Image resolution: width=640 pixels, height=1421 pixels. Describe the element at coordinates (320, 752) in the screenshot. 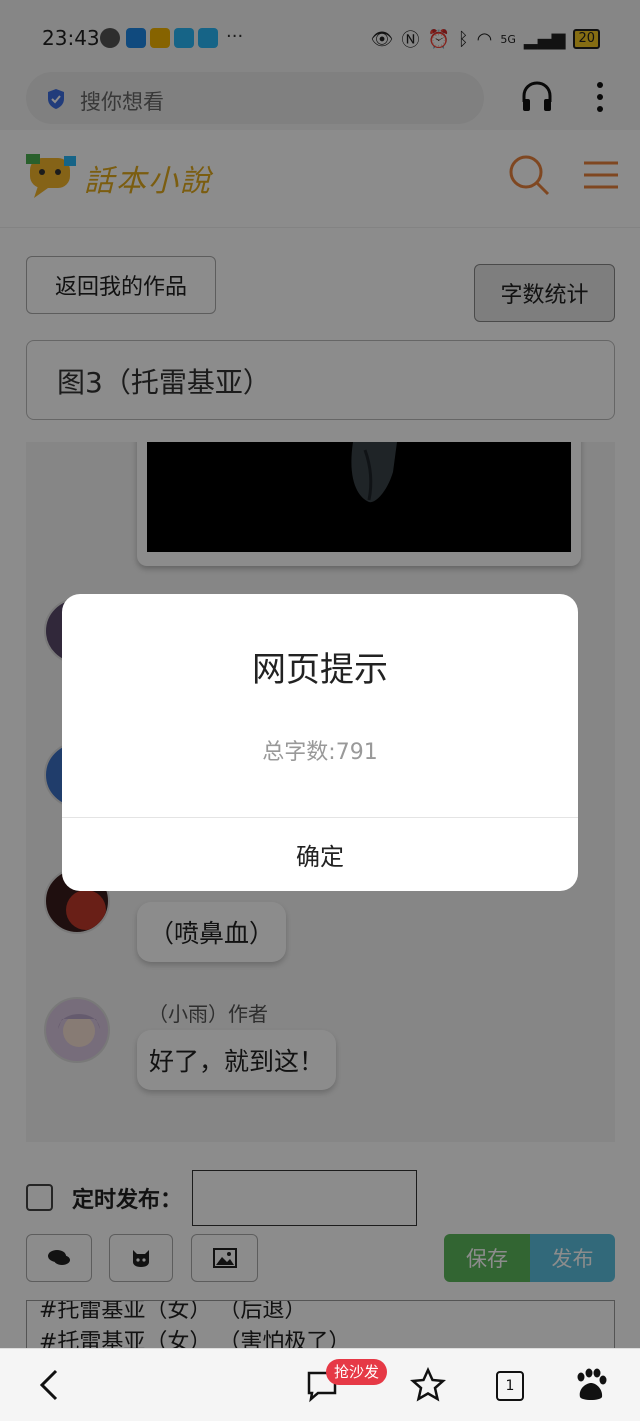

I see `dialog-message: 总字数:791` at that location.